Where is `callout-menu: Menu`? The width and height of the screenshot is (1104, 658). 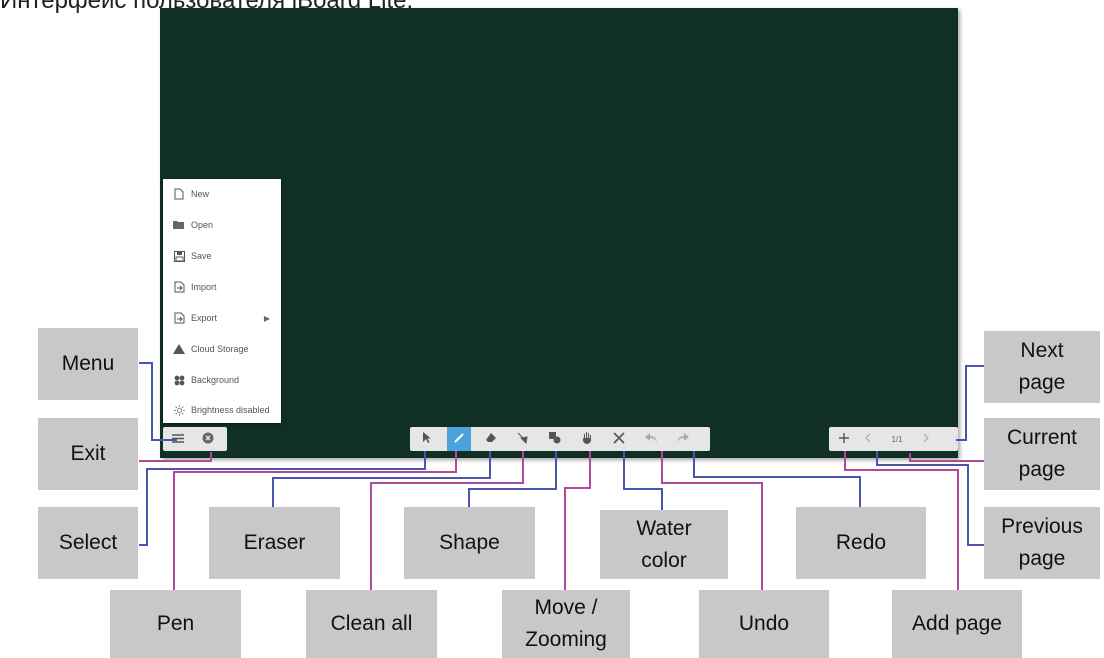 callout-menu: Menu is located at coordinates (88, 364).